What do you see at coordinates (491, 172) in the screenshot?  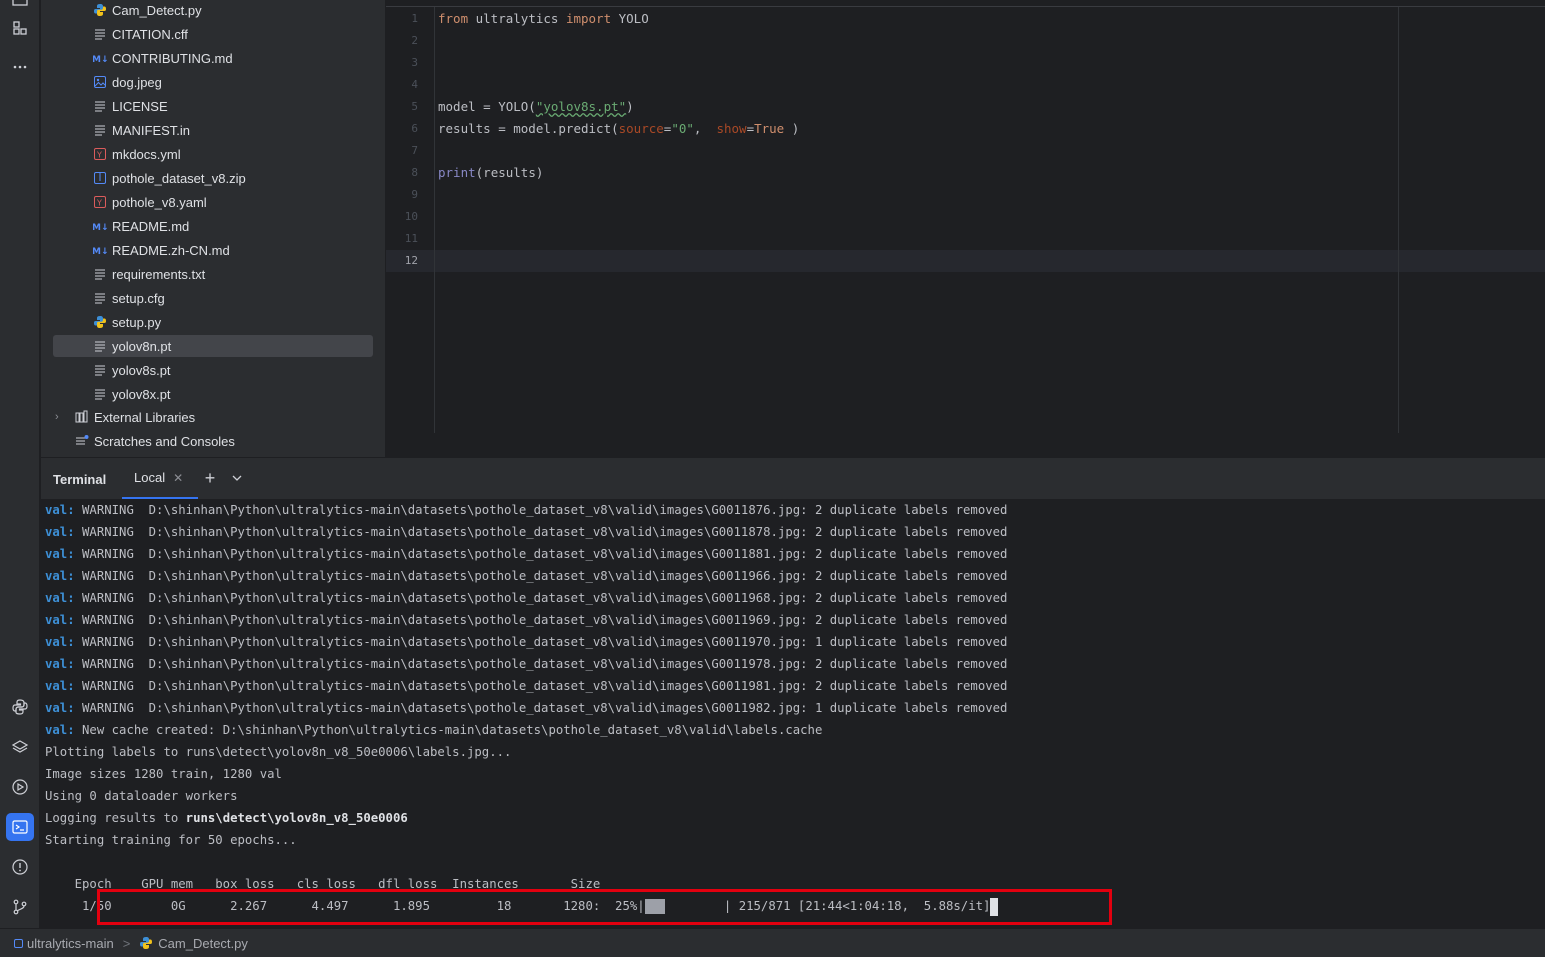 I see `code-line-8: print(results)` at bounding box center [491, 172].